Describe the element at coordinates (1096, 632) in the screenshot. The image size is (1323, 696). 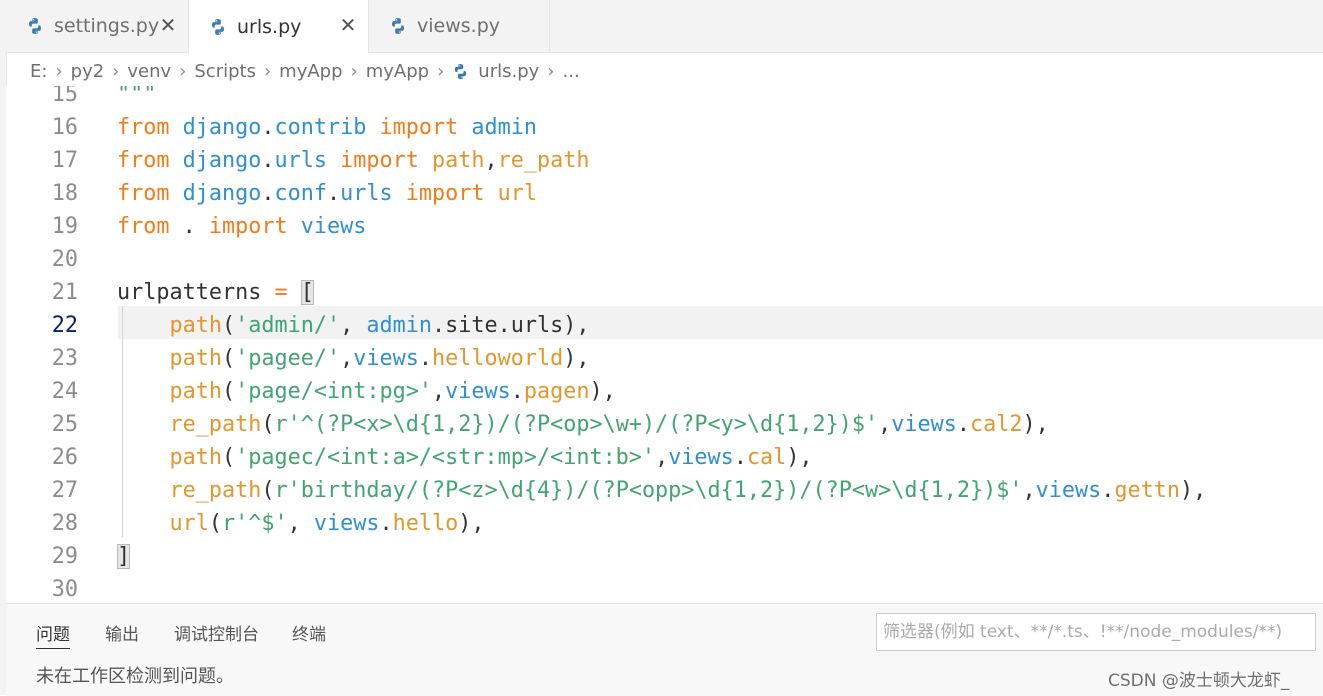
I see `problems-filter-input: 筛选器(例如 text、**/*.ts、!**/node_modules/**)` at that location.